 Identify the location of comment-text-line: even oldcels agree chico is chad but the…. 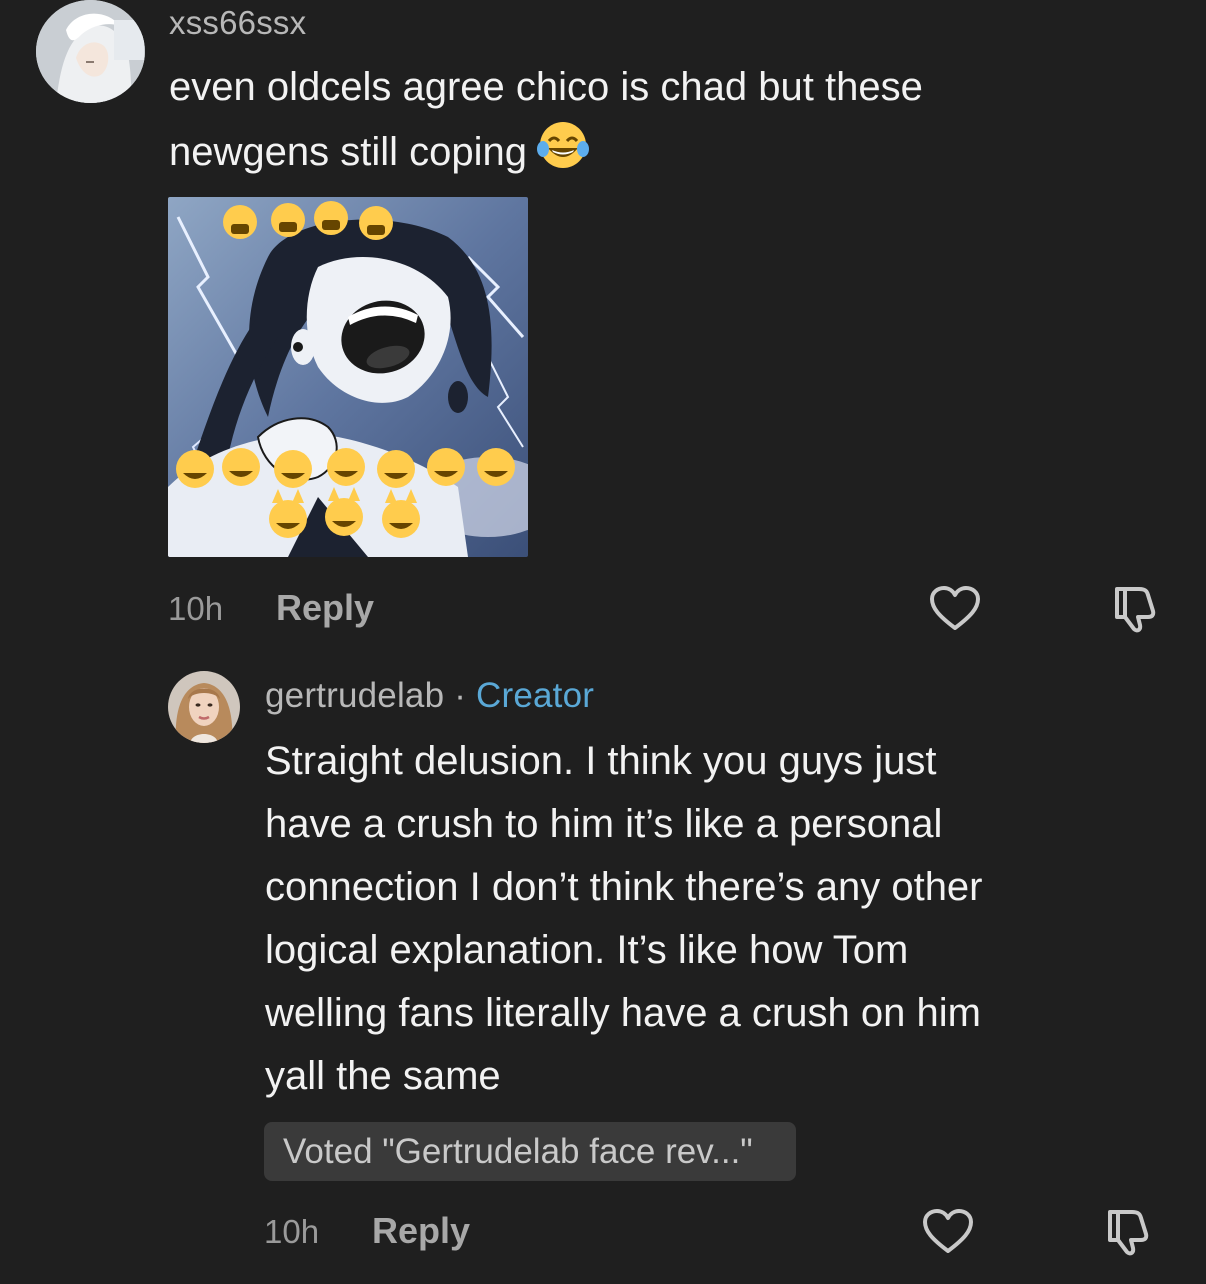
(546, 87).